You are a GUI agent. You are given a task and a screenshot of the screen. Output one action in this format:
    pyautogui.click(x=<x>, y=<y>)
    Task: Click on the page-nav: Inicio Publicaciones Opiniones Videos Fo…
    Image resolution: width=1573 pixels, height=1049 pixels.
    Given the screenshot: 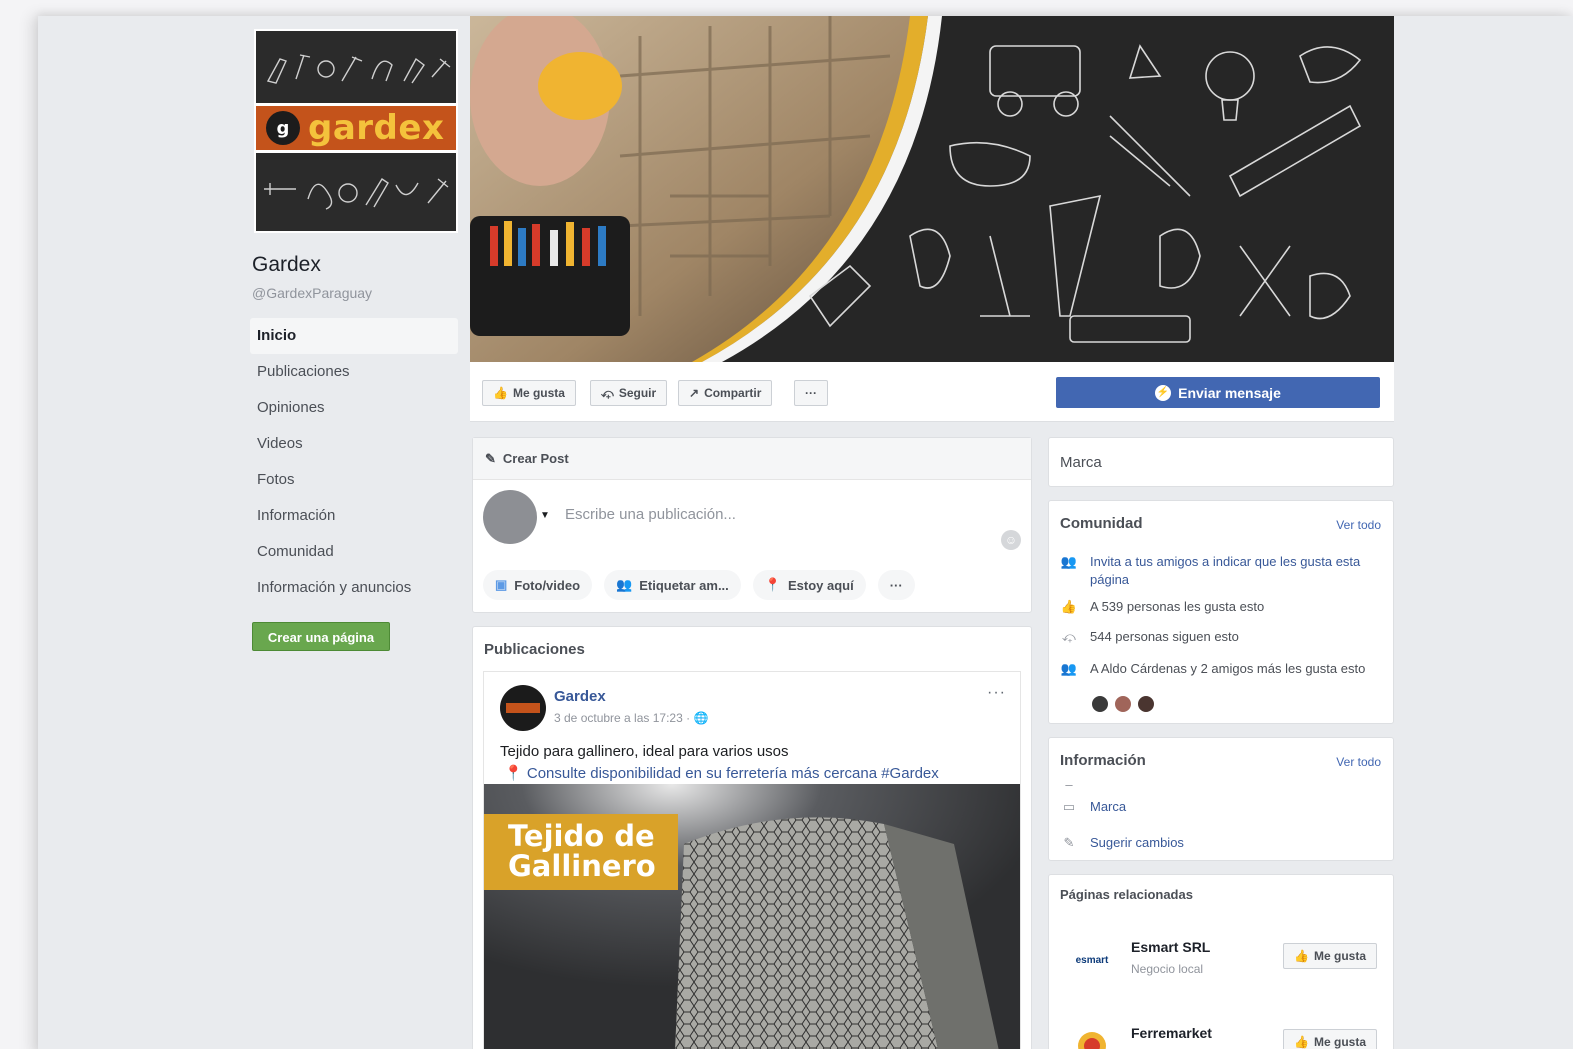 What is the action you would take?
    pyautogui.click(x=354, y=462)
    